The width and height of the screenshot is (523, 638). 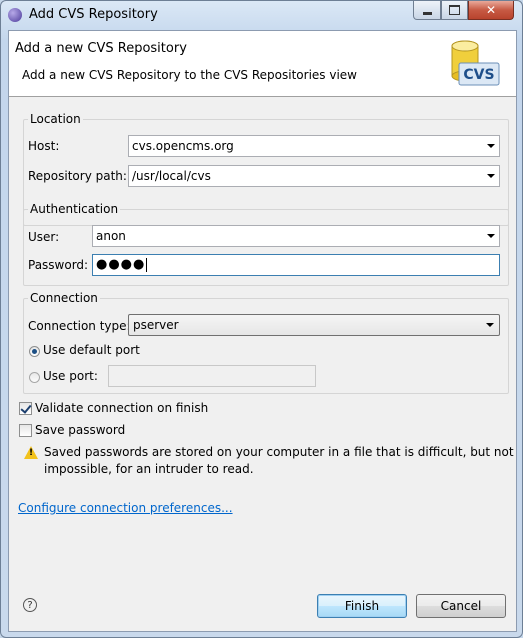 I want to click on warning-mark: !, so click(x=31, y=453).